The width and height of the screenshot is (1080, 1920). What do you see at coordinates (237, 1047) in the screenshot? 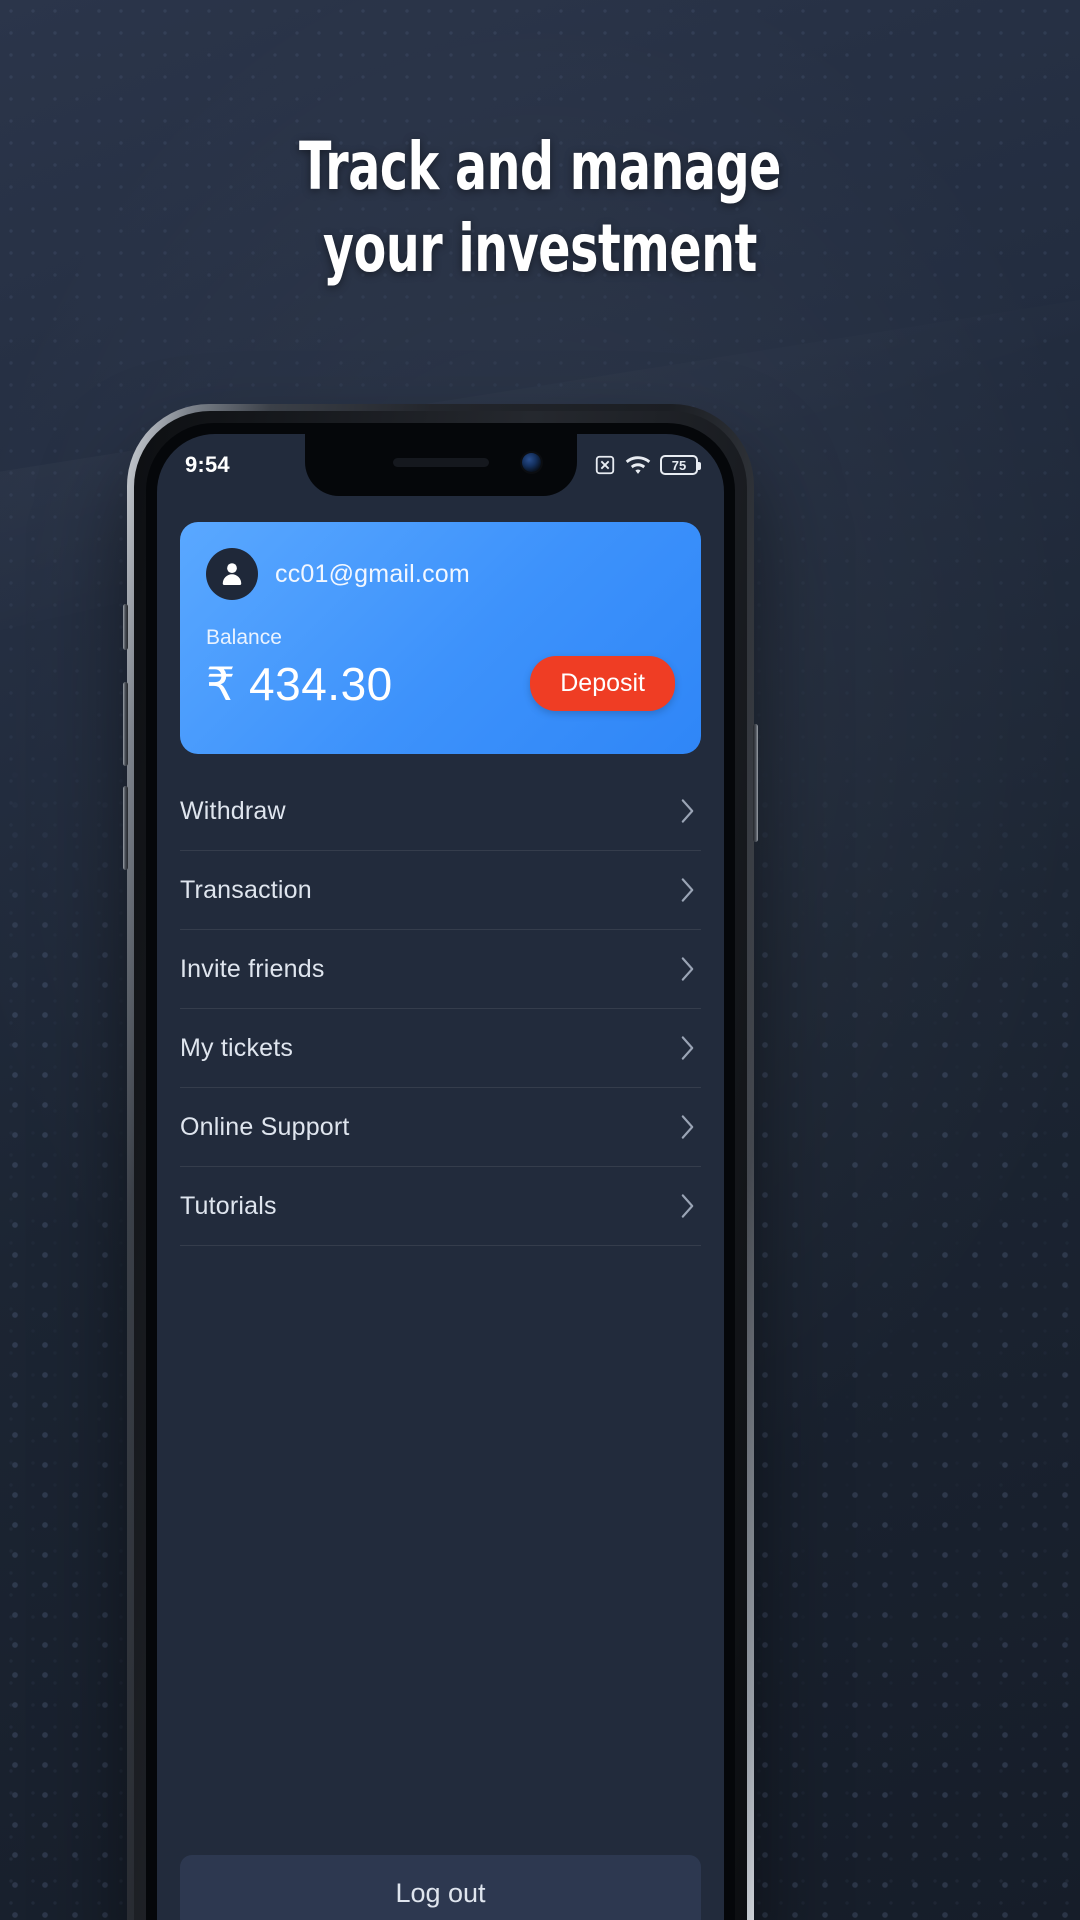
I see `menu-item-label: My tickets` at bounding box center [237, 1047].